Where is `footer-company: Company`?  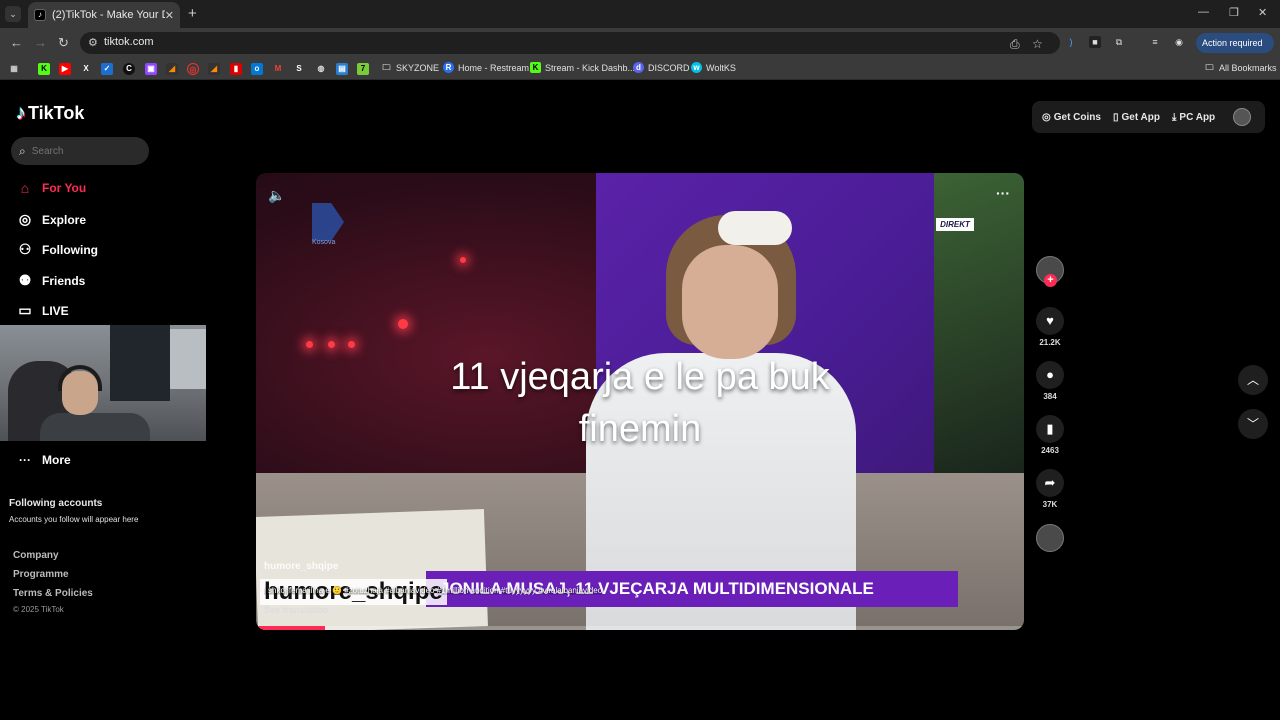 footer-company: Company is located at coordinates (36, 555).